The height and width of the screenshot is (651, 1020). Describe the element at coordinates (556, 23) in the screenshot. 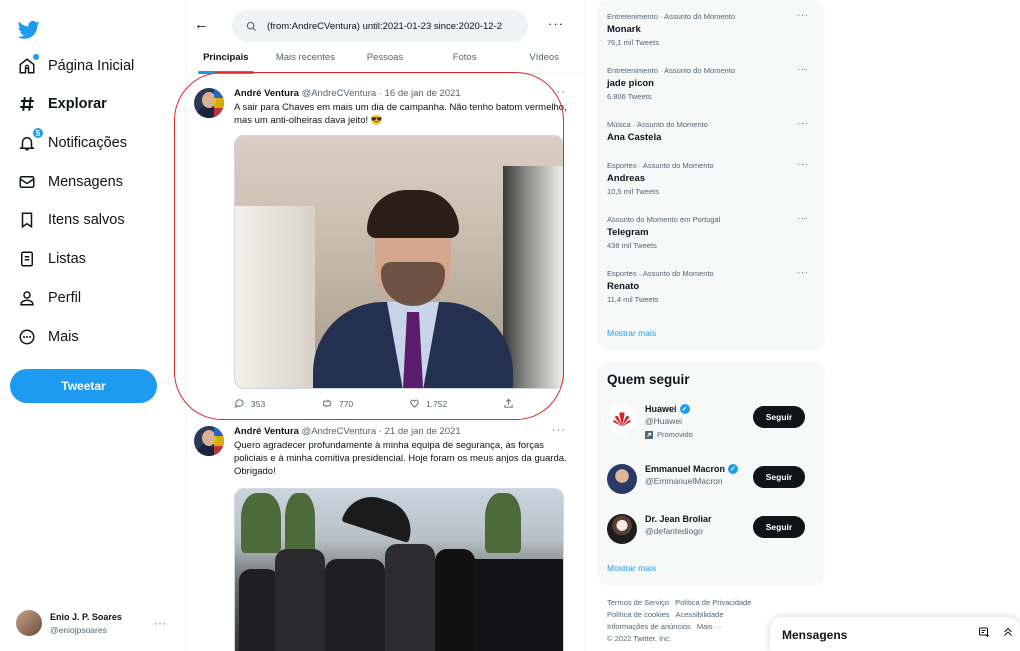

I see `search-options-icon: ···` at that location.